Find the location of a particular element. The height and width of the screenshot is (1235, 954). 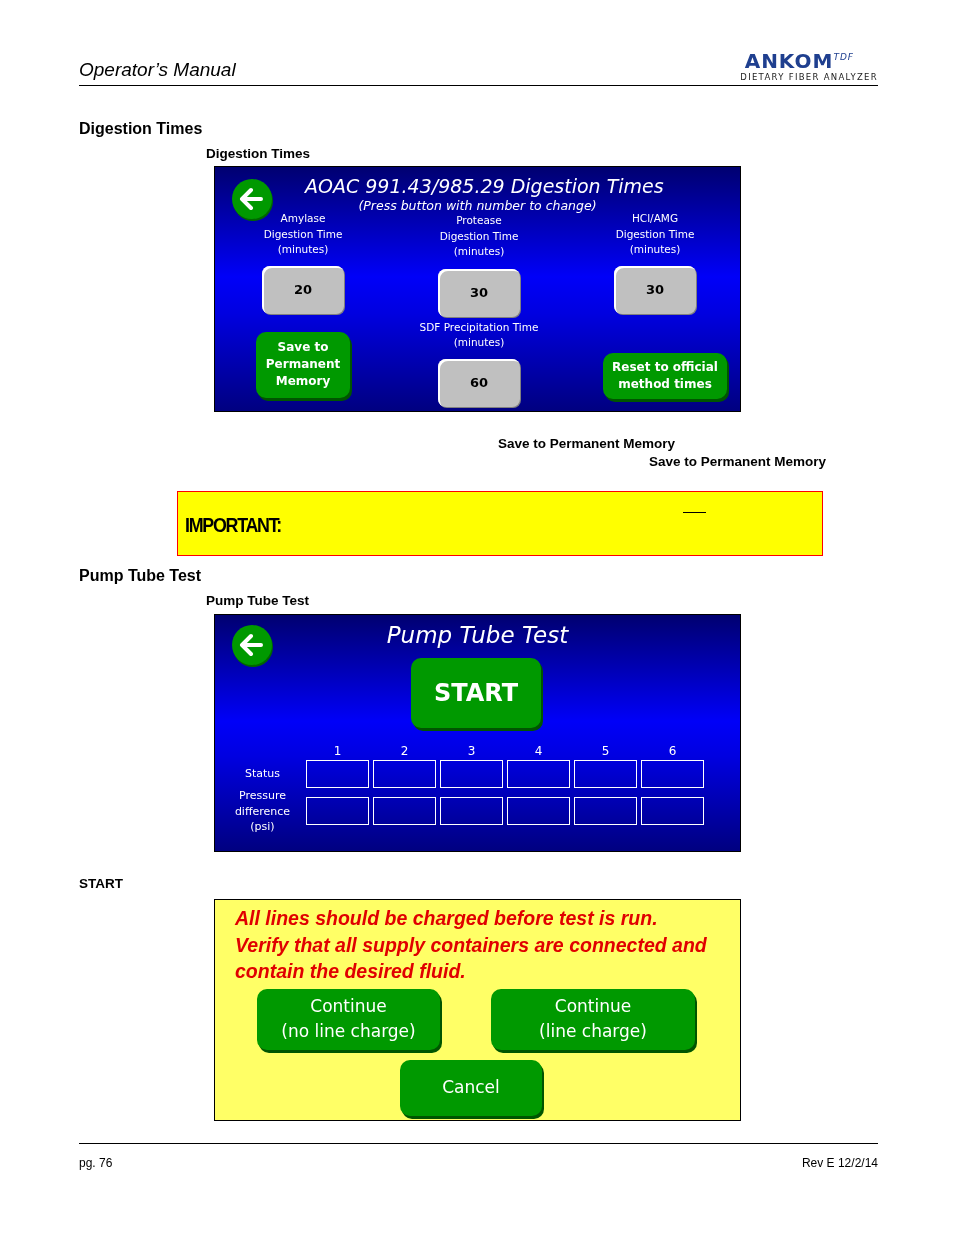

reset-button: Reset to official method times is located at coordinates (665, 375).